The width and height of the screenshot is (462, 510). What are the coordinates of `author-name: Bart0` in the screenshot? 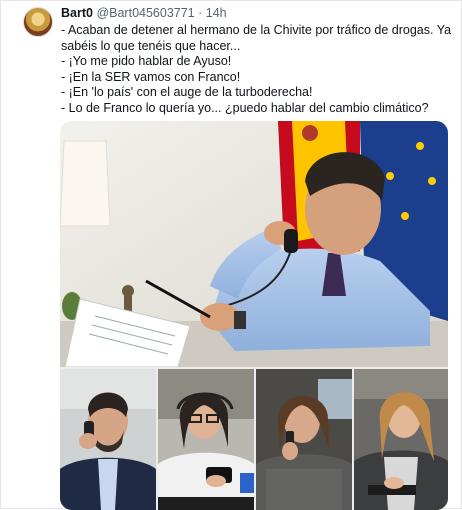 It's located at (77, 13).